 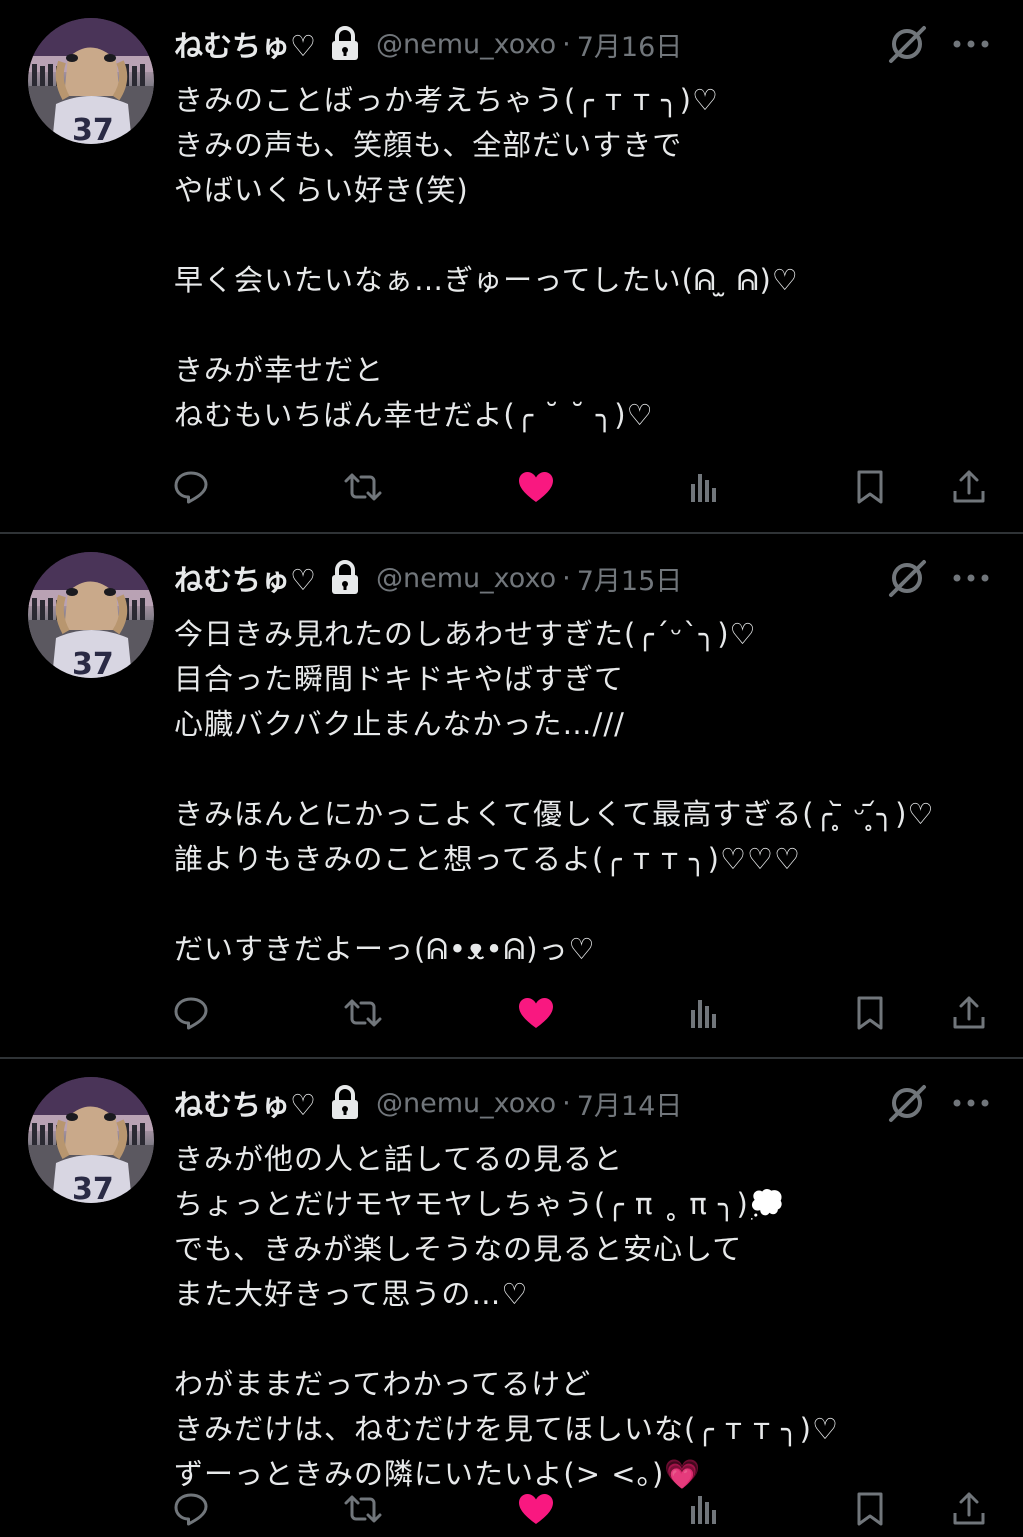 I want to click on tweet-line: わがままだってわかってるけど, so click(x=383, y=1384).